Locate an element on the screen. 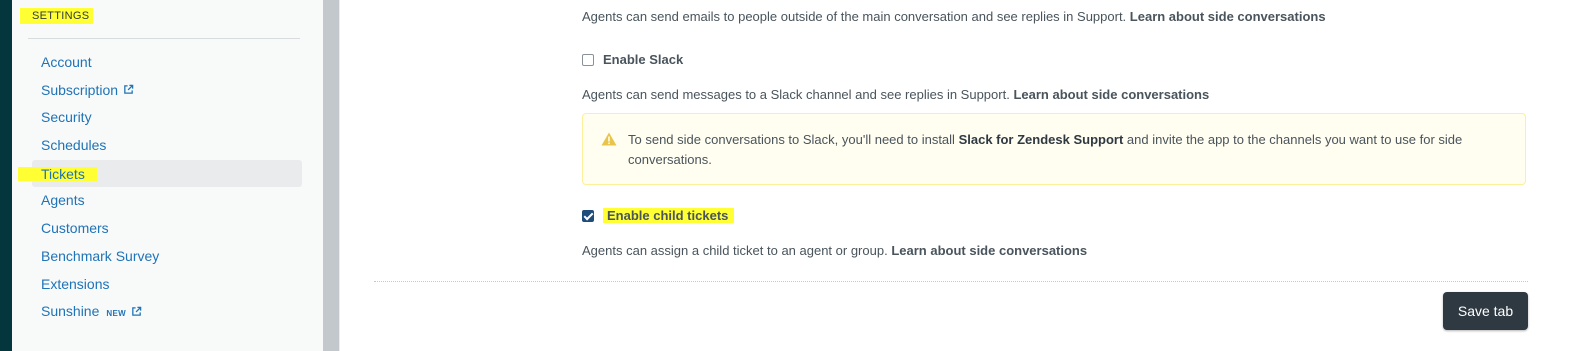  sidebar-item-label: Customers is located at coordinates (75, 228).